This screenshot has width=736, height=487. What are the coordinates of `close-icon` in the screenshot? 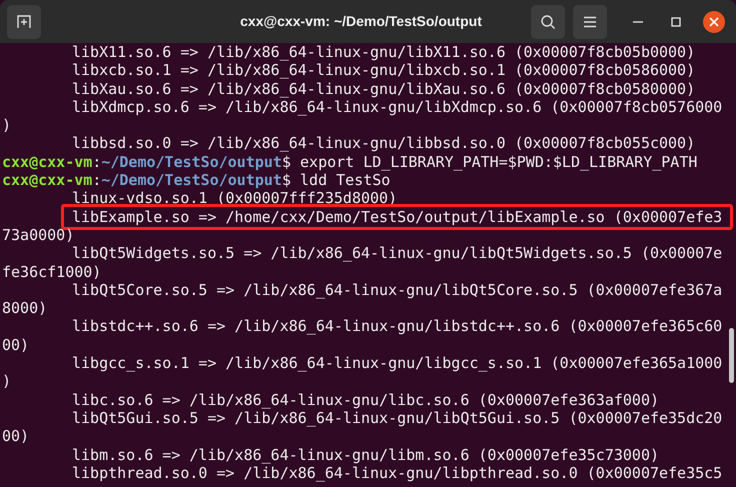 It's located at (714, 21).